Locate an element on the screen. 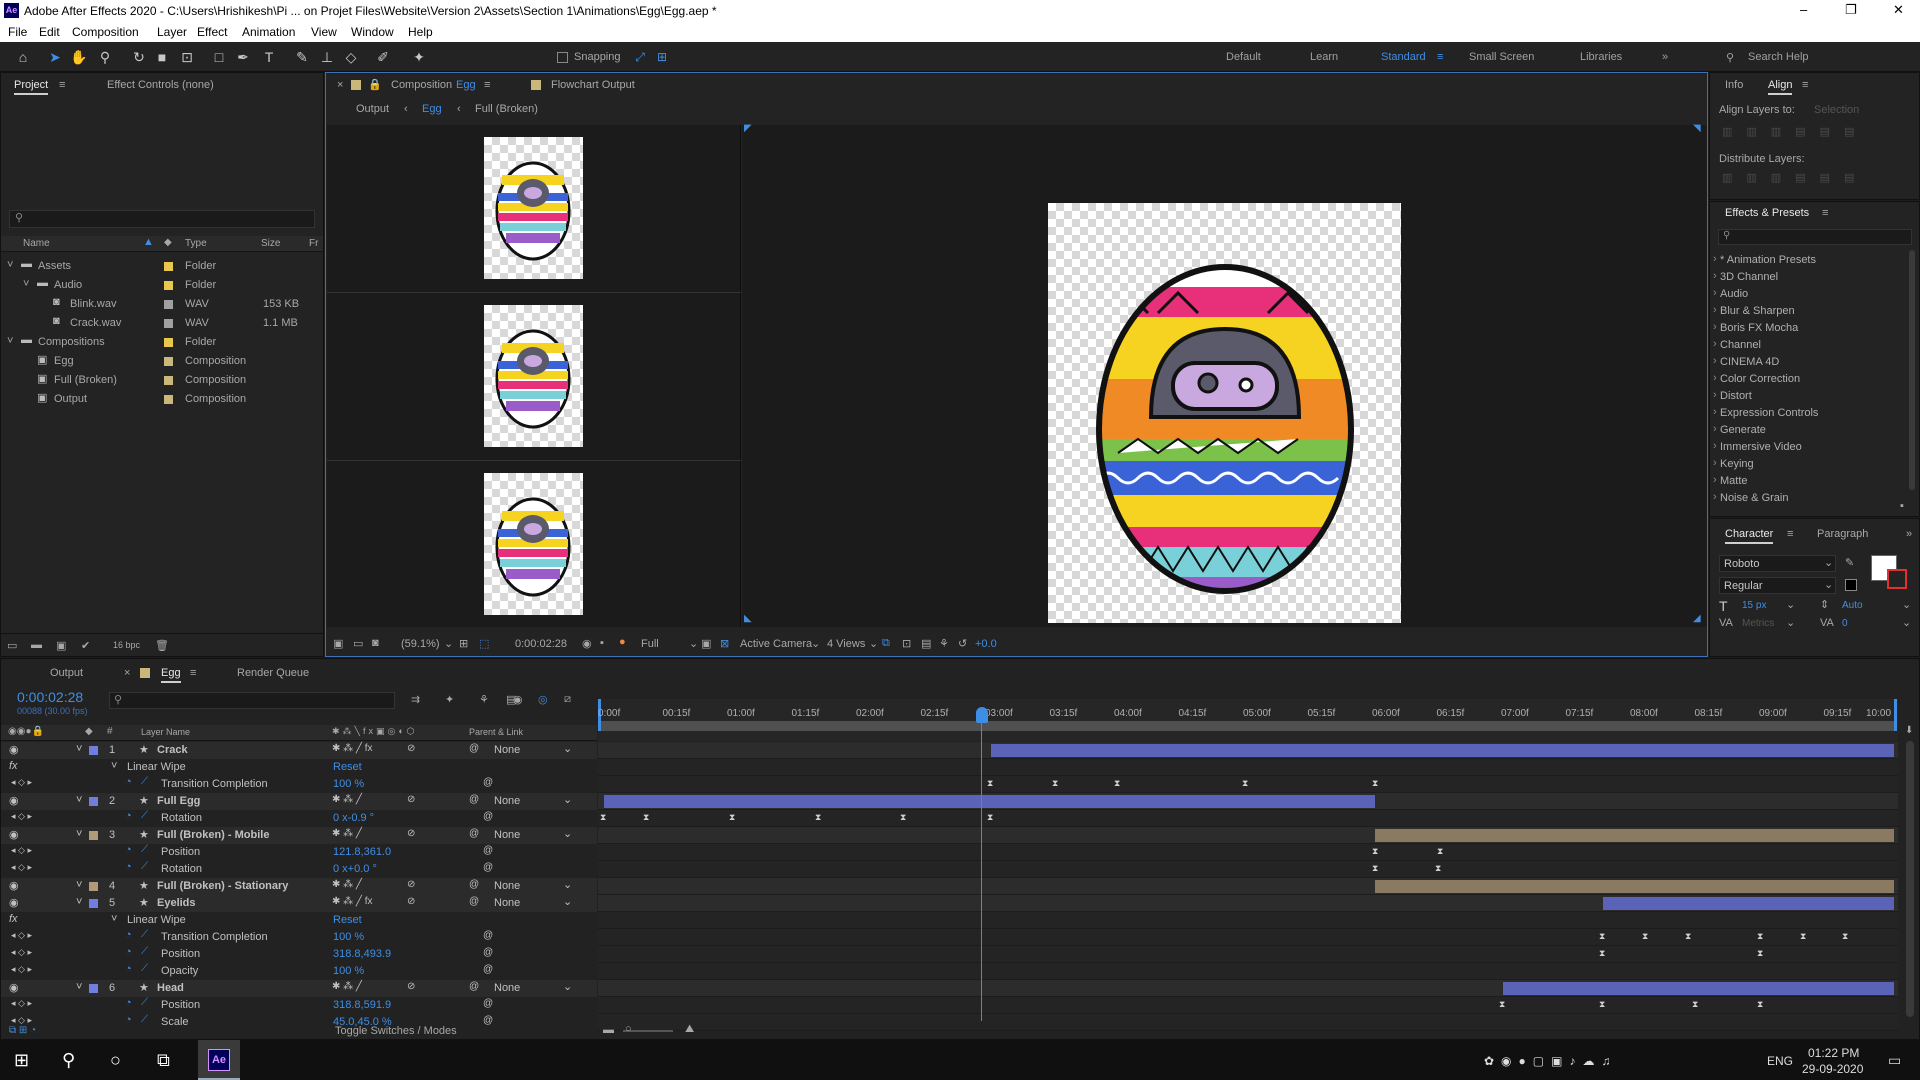 This screenshot has width=1920, height=1080. effects-scrollbar is located at coordinates (1912, 370).